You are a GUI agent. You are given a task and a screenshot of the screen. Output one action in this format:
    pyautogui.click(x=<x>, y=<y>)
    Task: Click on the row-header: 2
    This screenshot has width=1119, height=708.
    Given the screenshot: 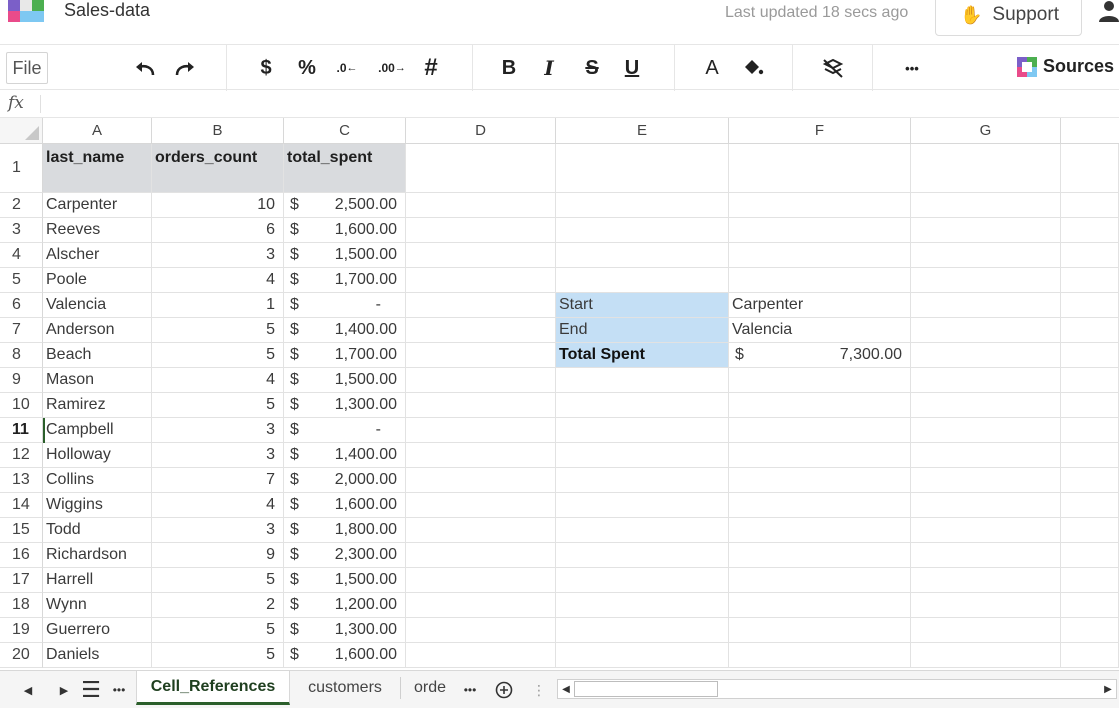 What is the action you would take?
    pyautogui.click(x=21, y=205)
    